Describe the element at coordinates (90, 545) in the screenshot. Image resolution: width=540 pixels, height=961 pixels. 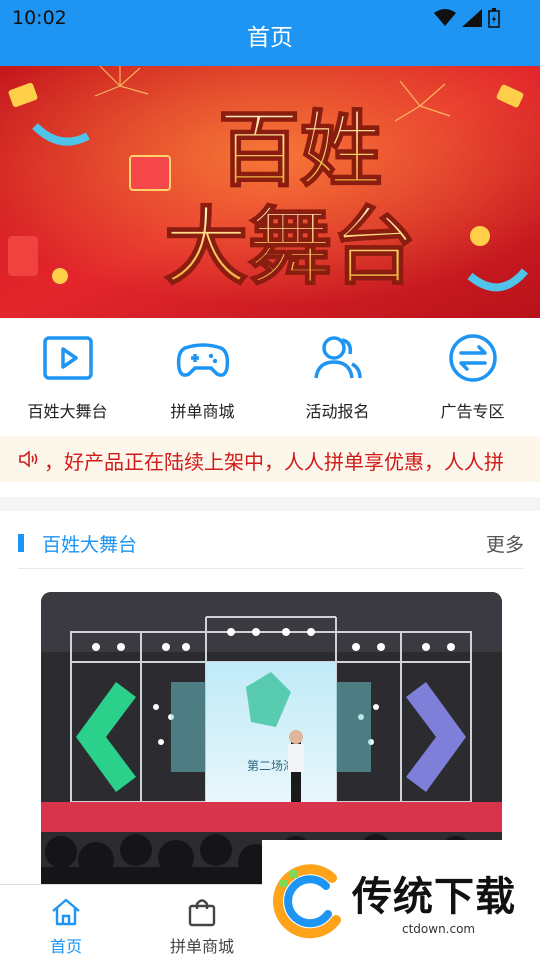
I see `section-title: 百姓大舞台` at that location.